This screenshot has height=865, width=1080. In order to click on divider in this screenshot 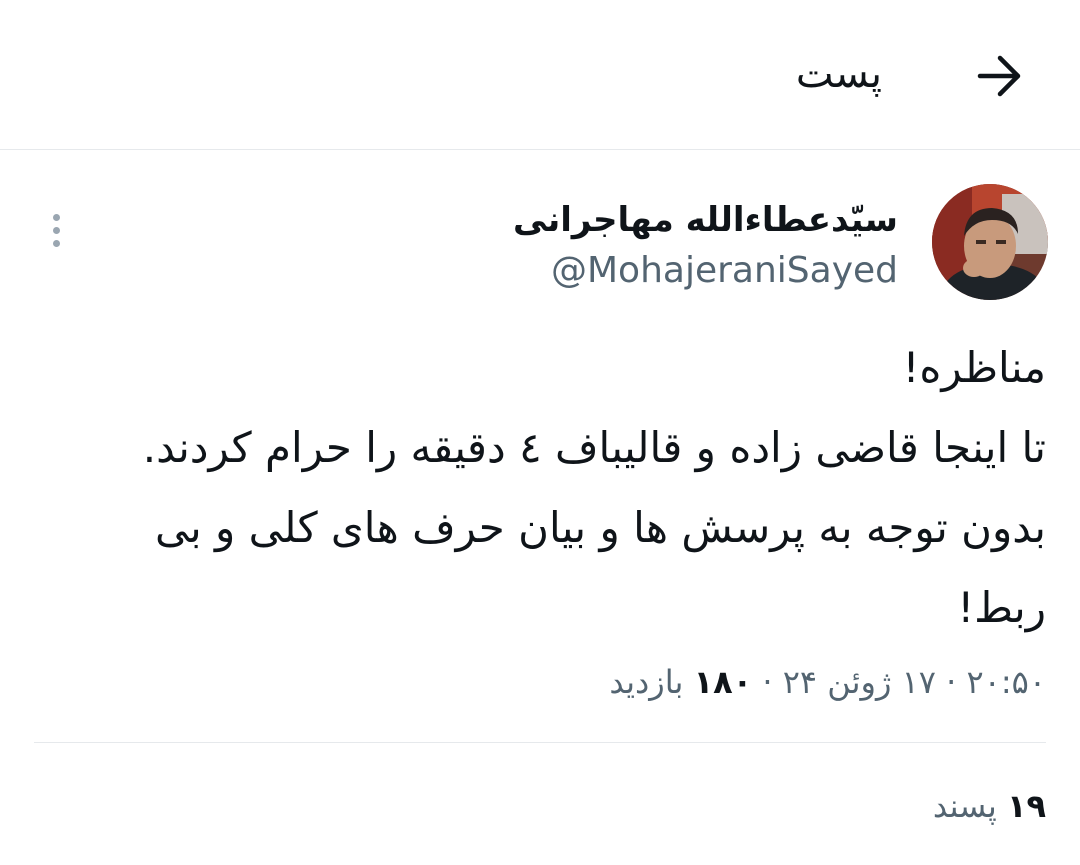, I will do `click(540, 742)`.